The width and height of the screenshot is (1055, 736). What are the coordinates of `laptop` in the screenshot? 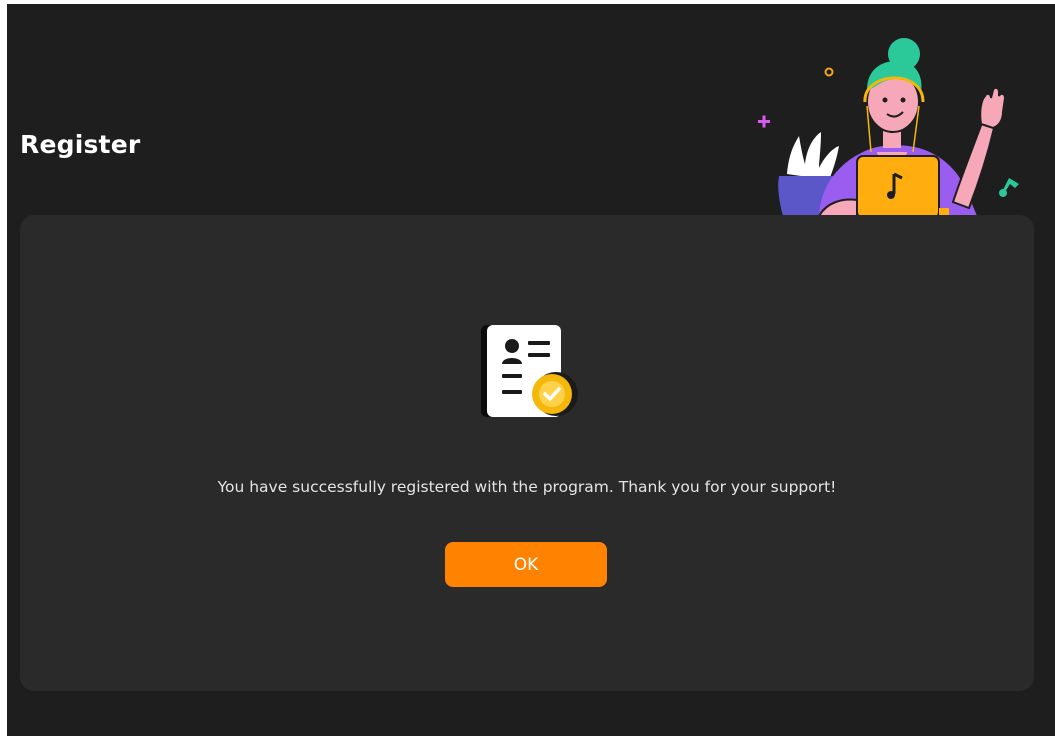 It's located at (902, 185).